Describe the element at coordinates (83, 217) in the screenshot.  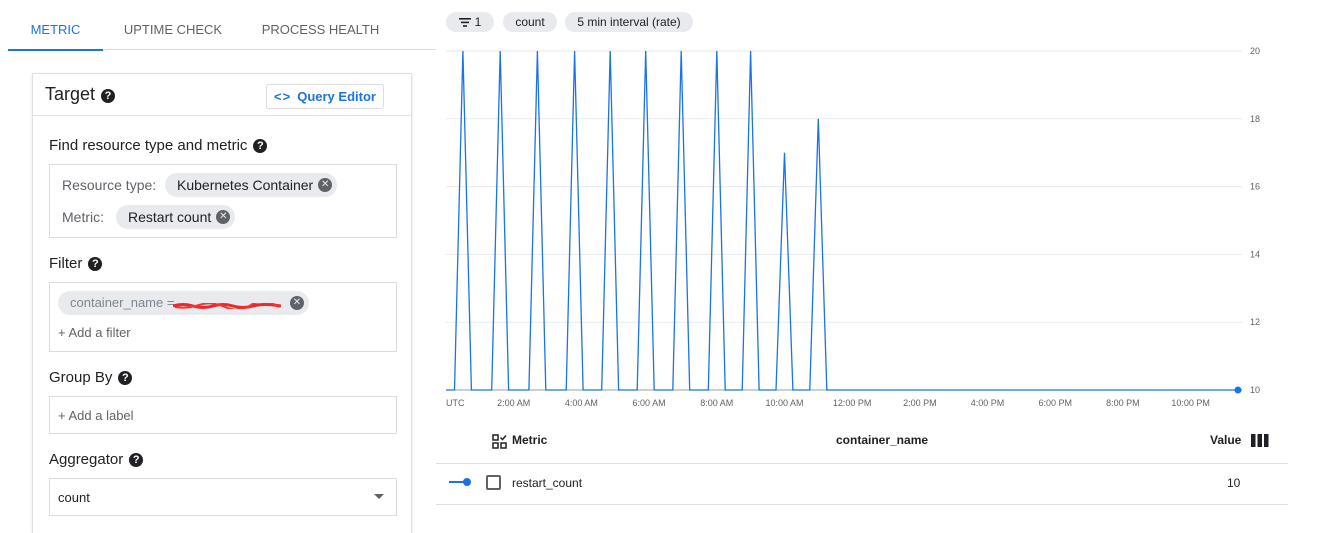
I see `metric-label: Metric:` at that location.